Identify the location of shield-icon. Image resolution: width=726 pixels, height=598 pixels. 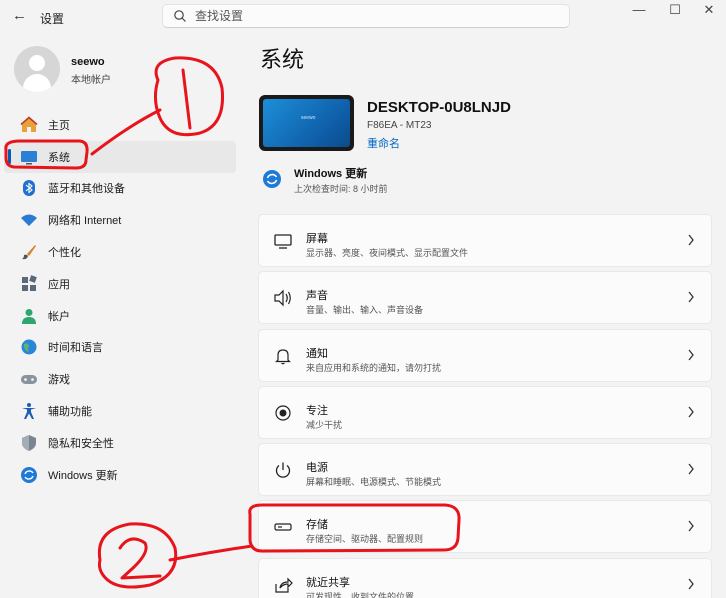
(29, 442).